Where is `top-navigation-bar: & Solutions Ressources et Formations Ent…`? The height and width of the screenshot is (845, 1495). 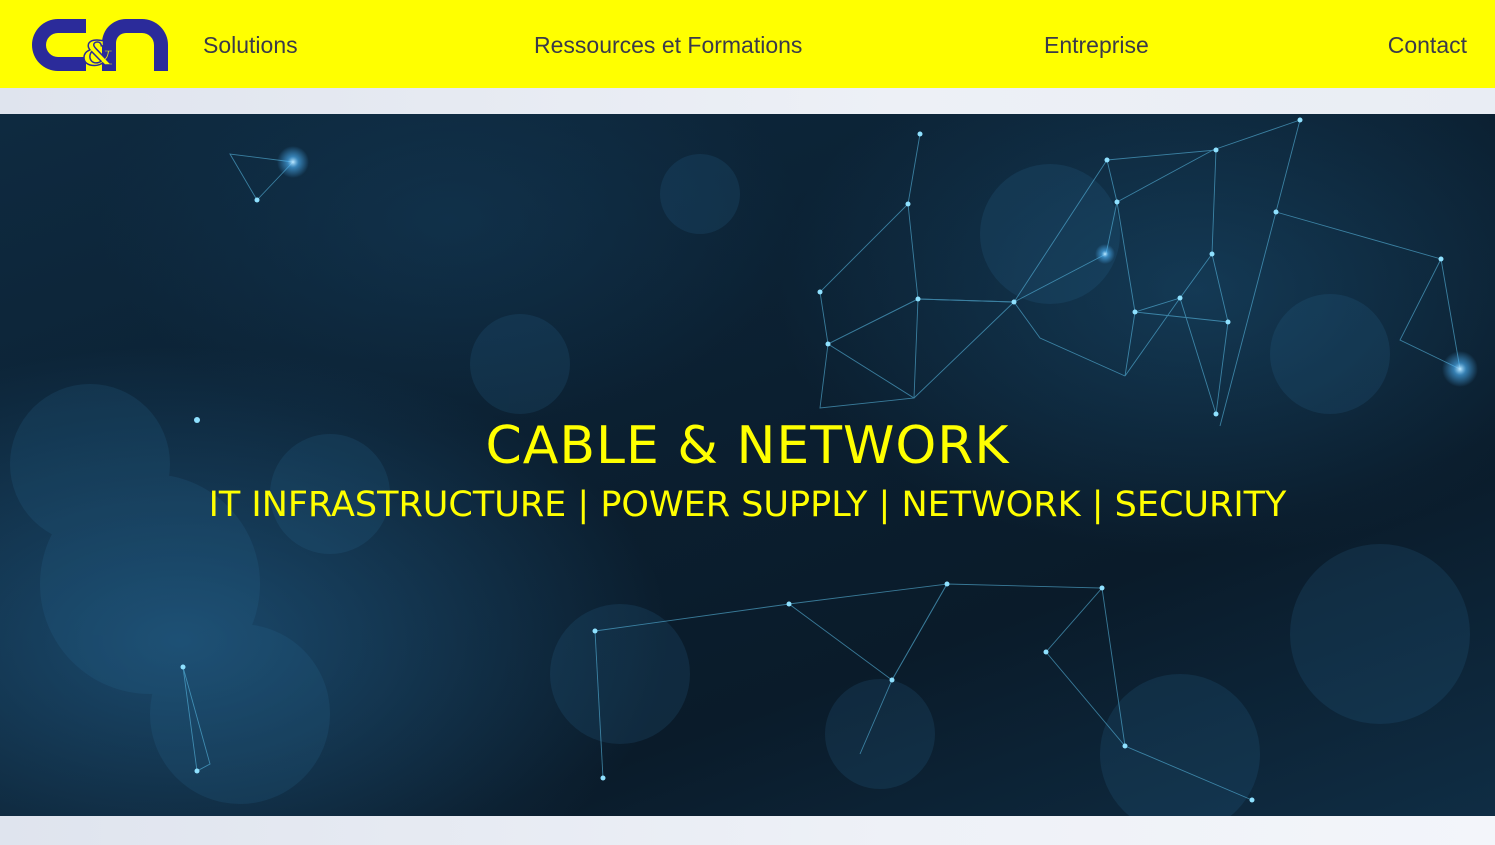 top-navigation-bar: & Solutions Ressources et Formations Ent… is located at coordinates (747, 44).